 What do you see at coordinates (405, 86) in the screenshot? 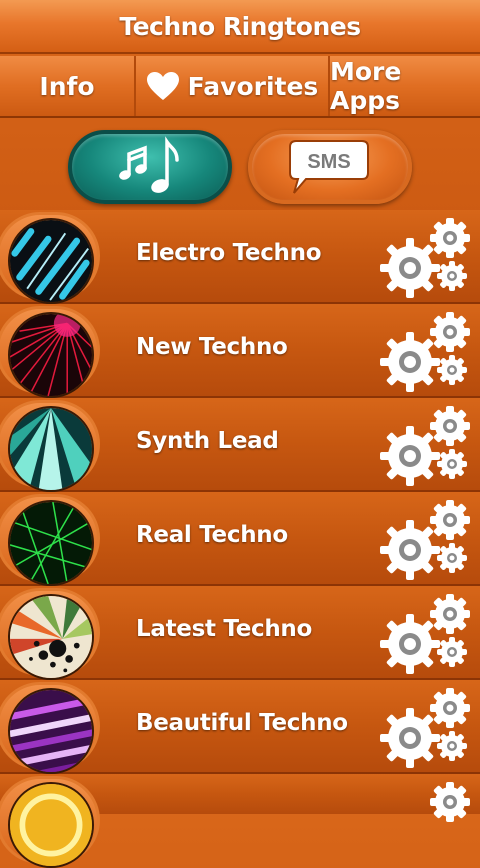
I see `more-apps-button: More Apps` at bounding box center [405, 86].